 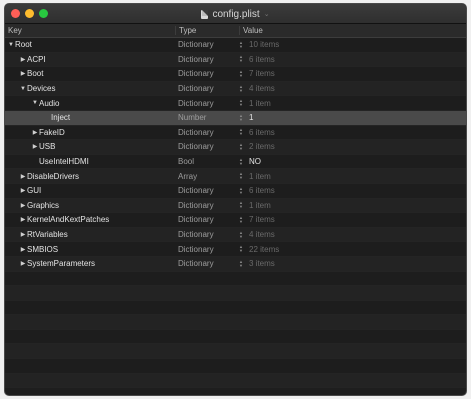 I want to click on value-cell: ▲ ▼ 4 items, so click(x=352, y=234).